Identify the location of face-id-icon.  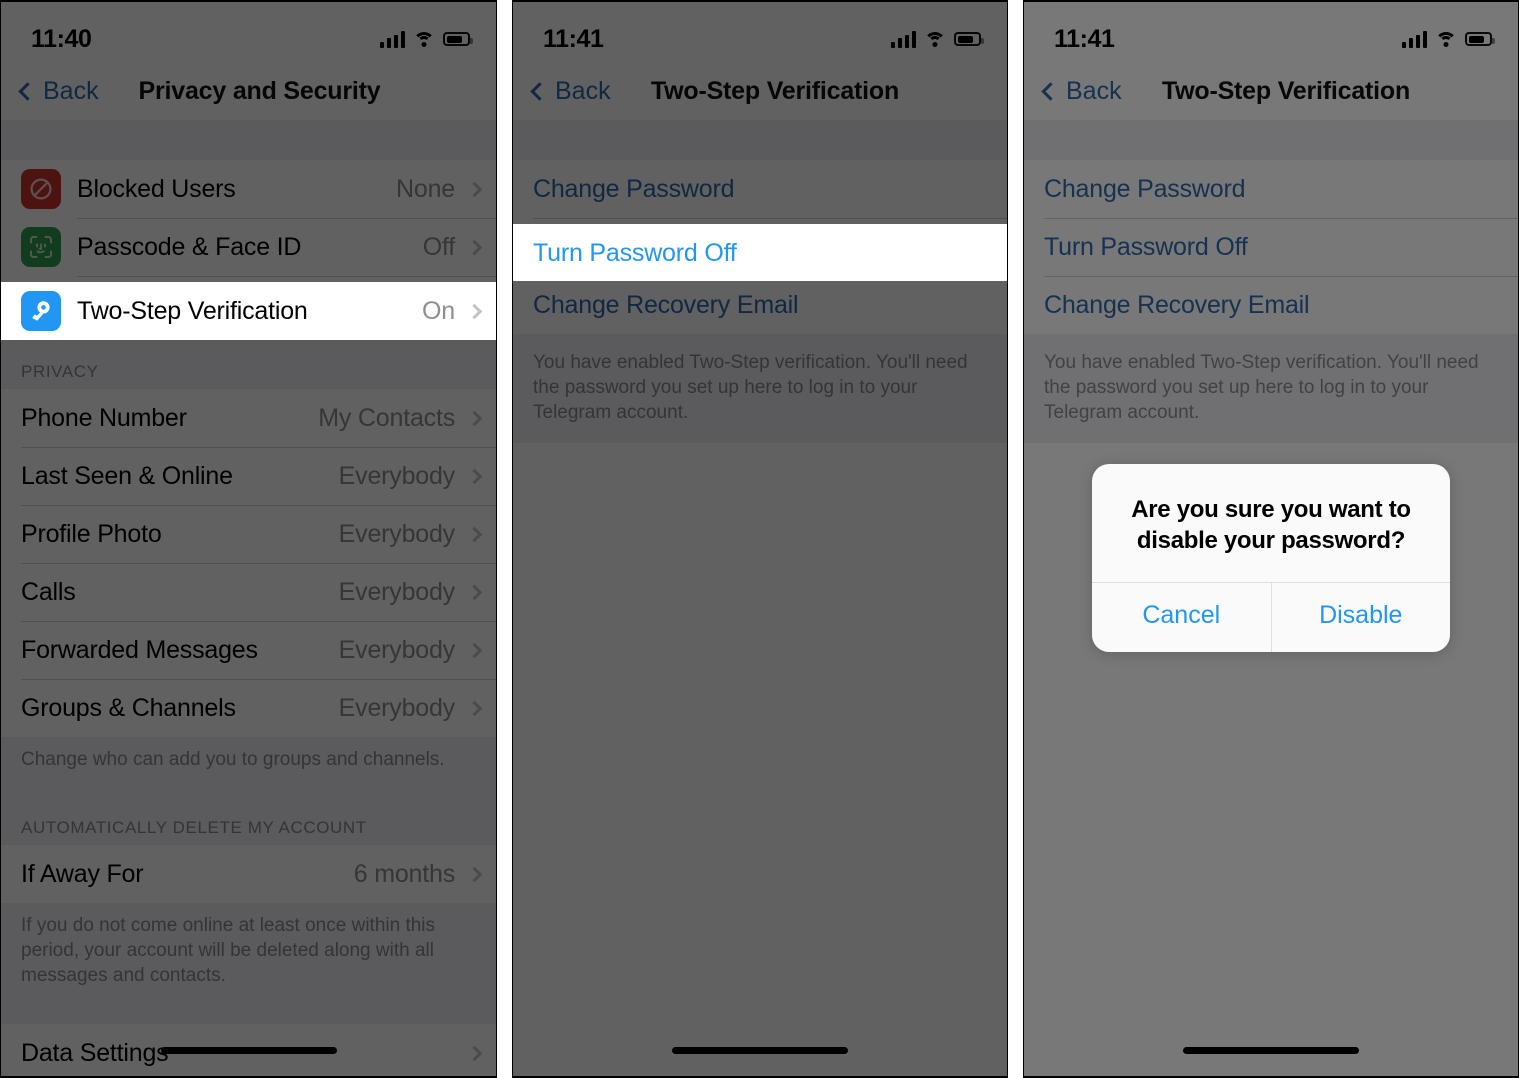
(41, 247).